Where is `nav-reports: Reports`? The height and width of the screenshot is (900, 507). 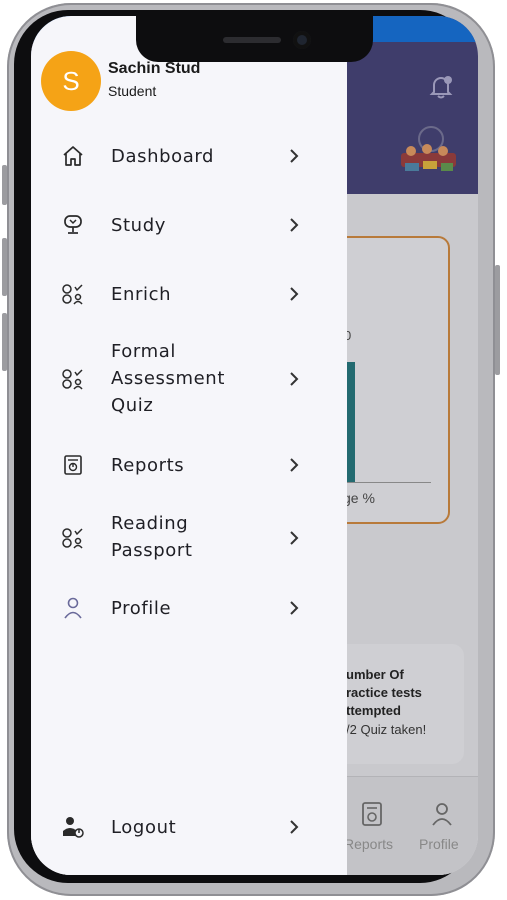
nav-reports: Reports is located at coordinates (374, 832).